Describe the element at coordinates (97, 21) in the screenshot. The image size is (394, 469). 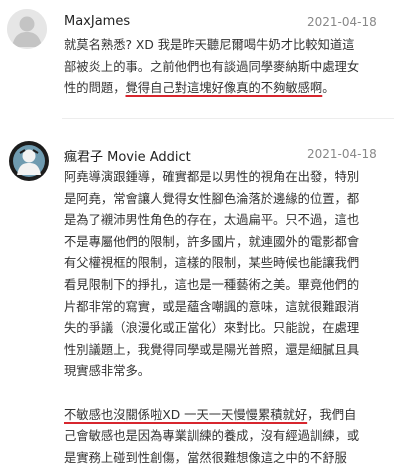
I see `comment-author: MaxJames` at that location.